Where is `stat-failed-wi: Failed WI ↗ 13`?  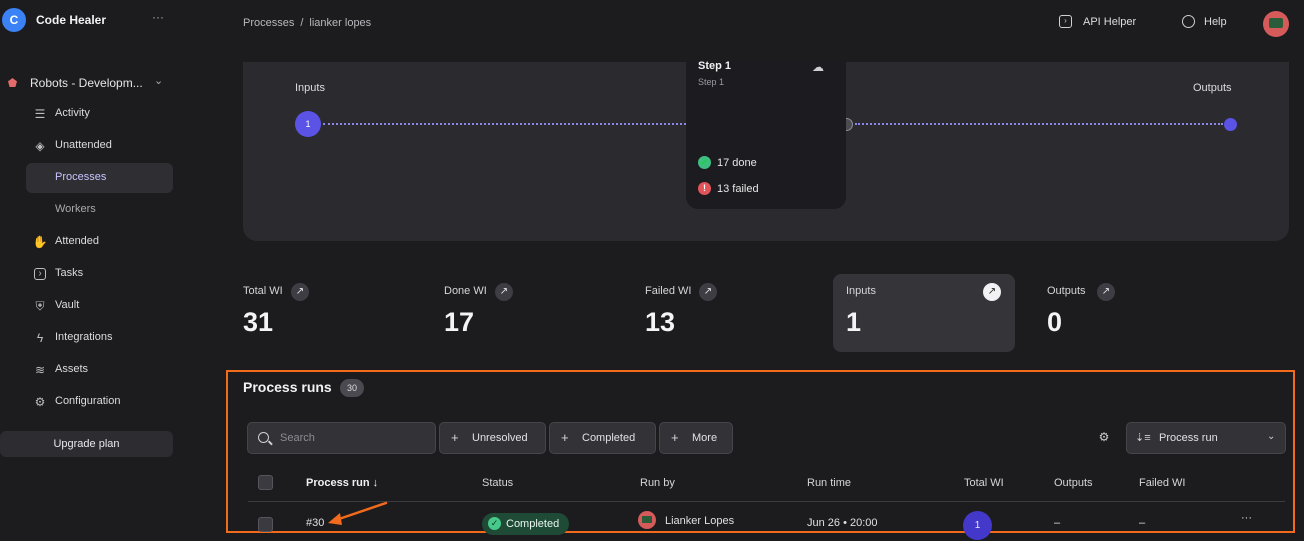 stat-failed-wi: Failed WI ↗ 13 is located at coordinates (726, 313).